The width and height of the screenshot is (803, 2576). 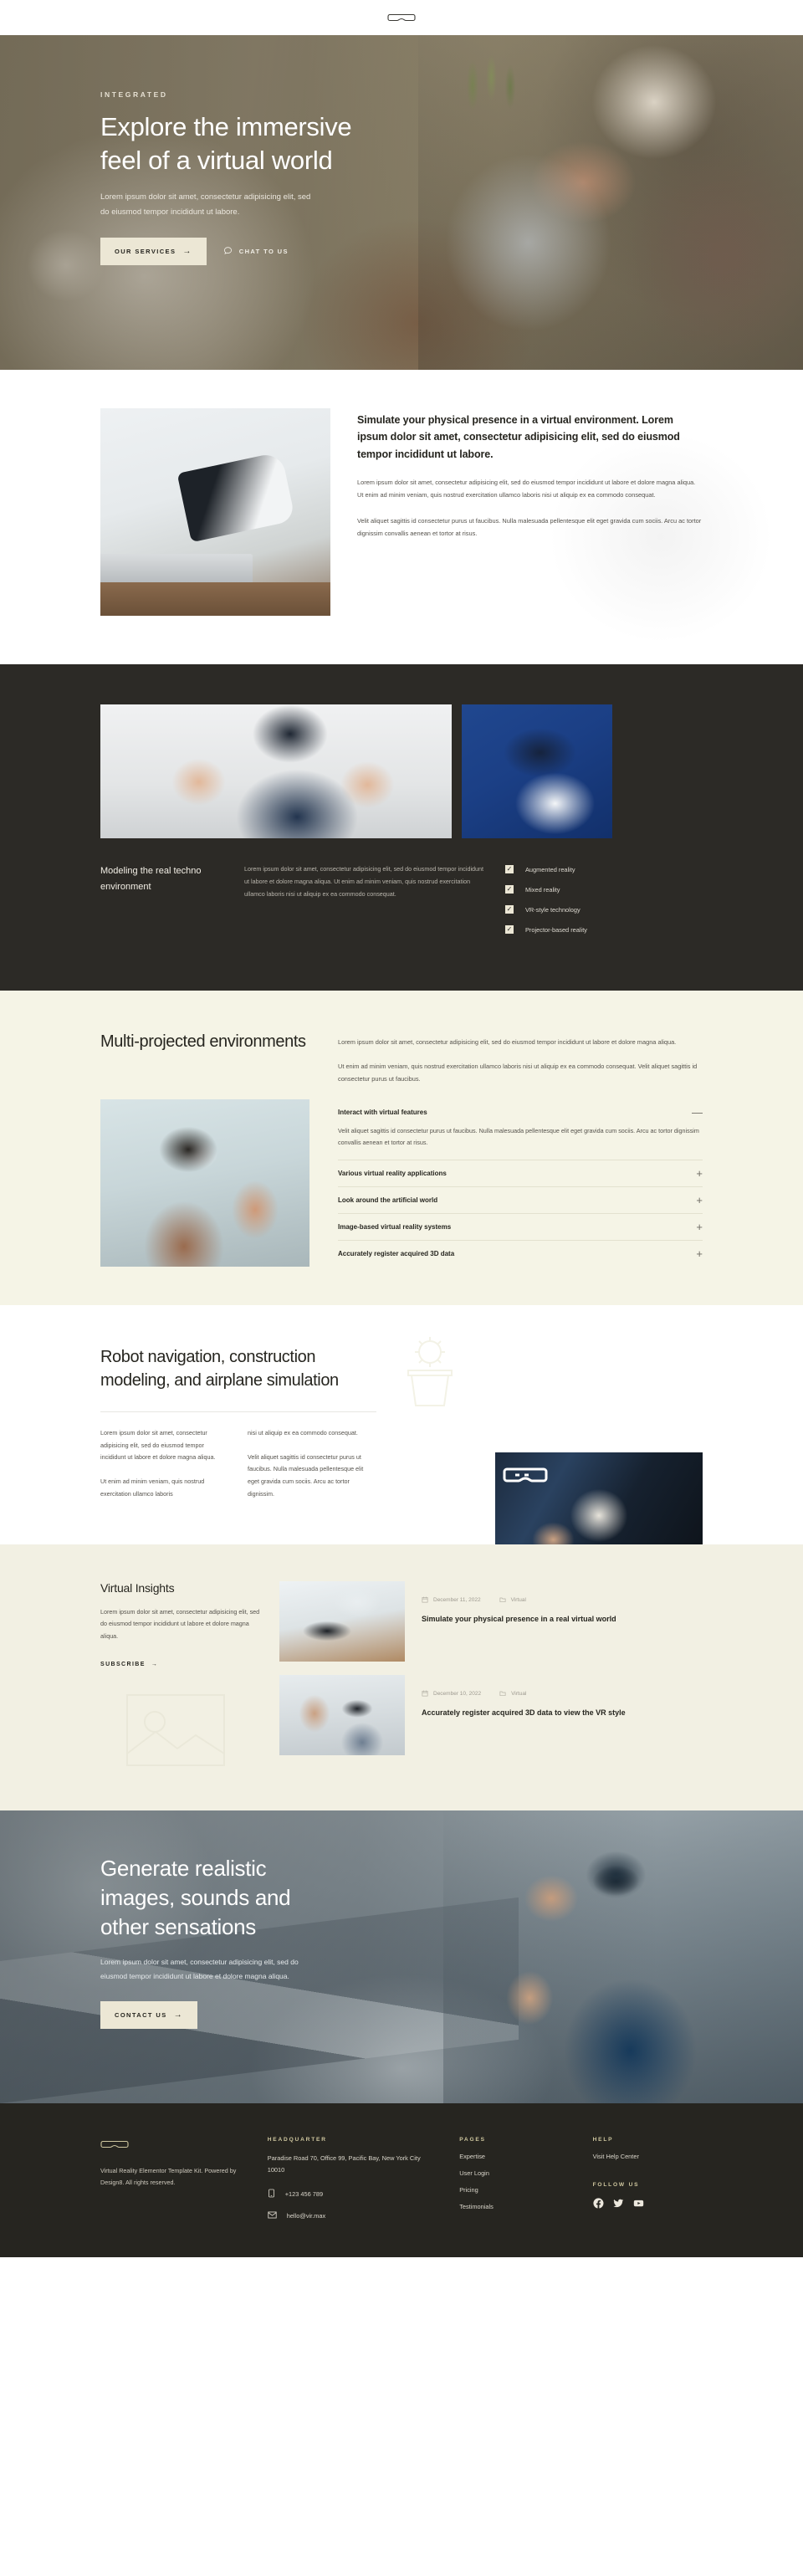 What do you see at coordinates (537, 771) in the screenshot?
I see `modeling-photo-secondary` at bounding box center [537, 771].